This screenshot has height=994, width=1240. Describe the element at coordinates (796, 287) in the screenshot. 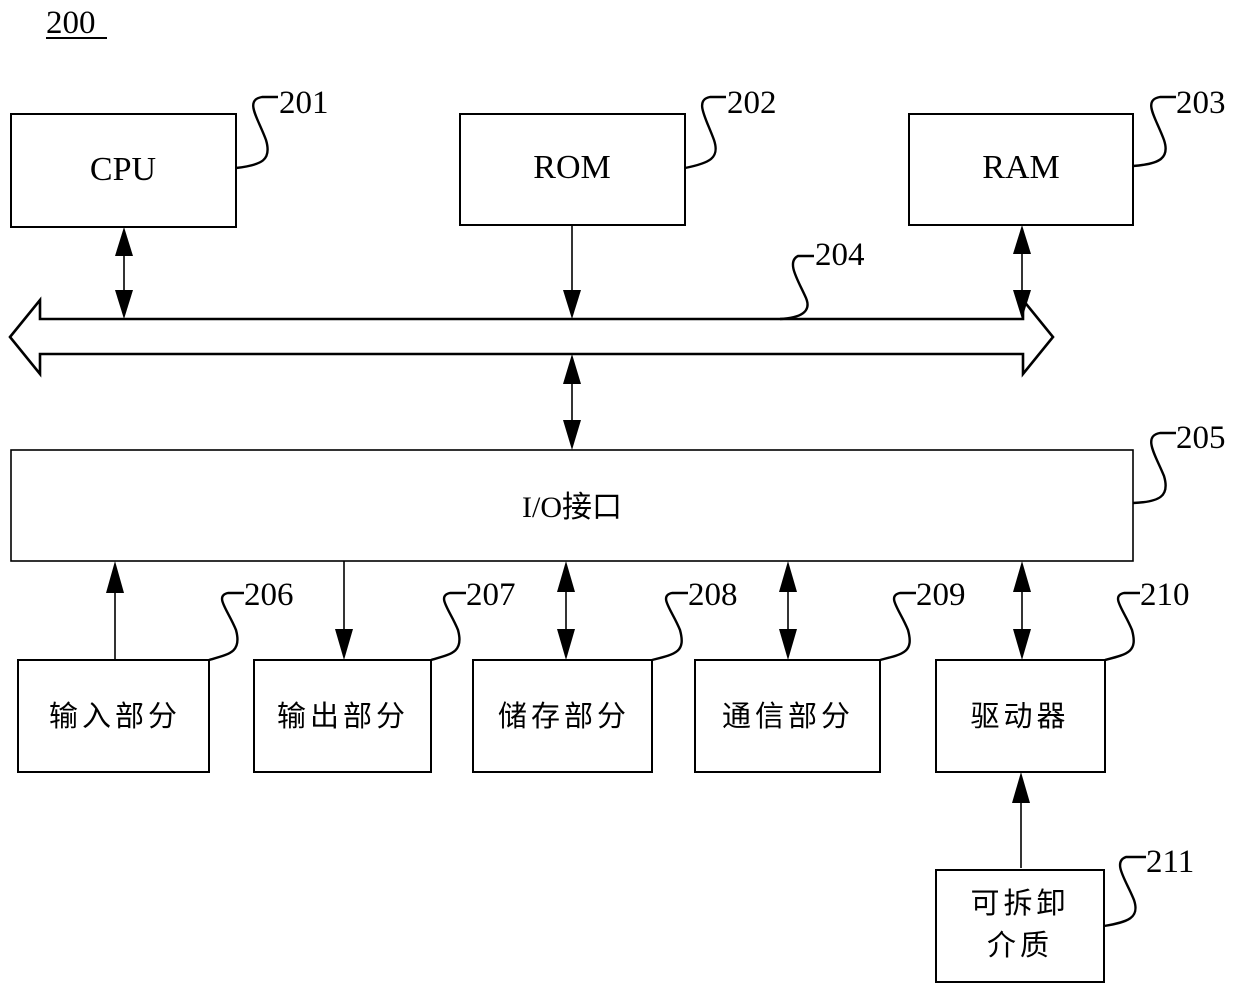

I see `bus-leader-line` at that location.